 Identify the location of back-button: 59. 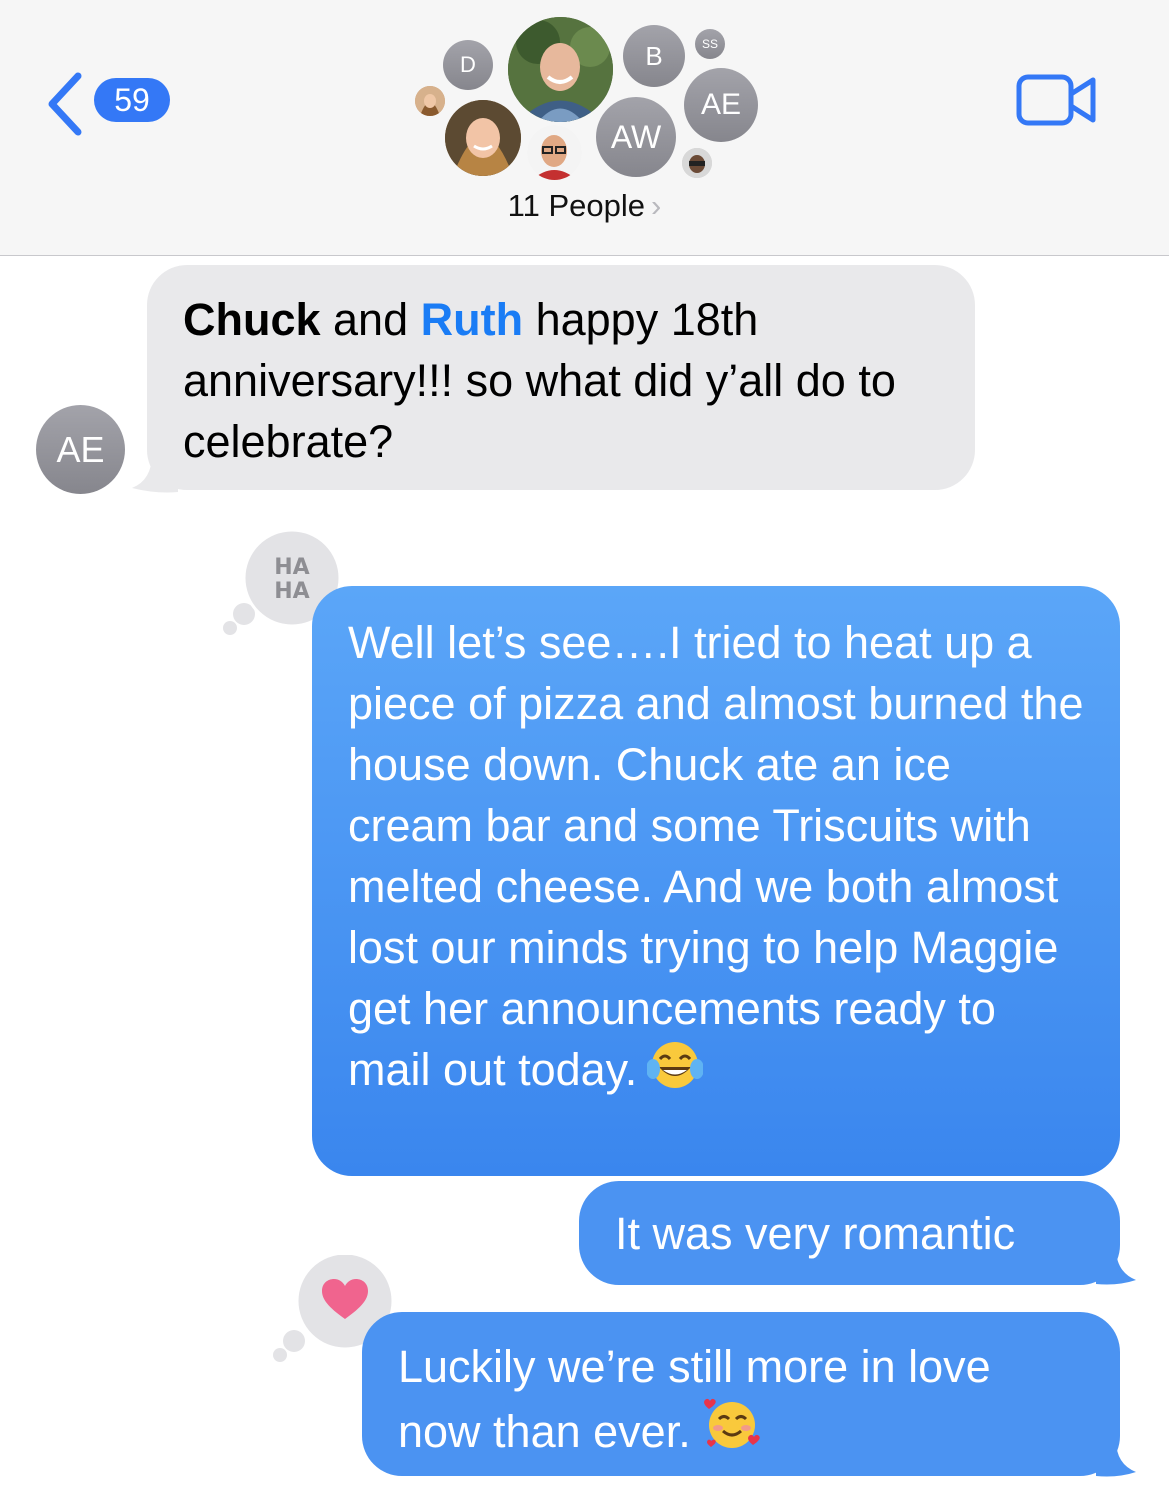
(109, 103).